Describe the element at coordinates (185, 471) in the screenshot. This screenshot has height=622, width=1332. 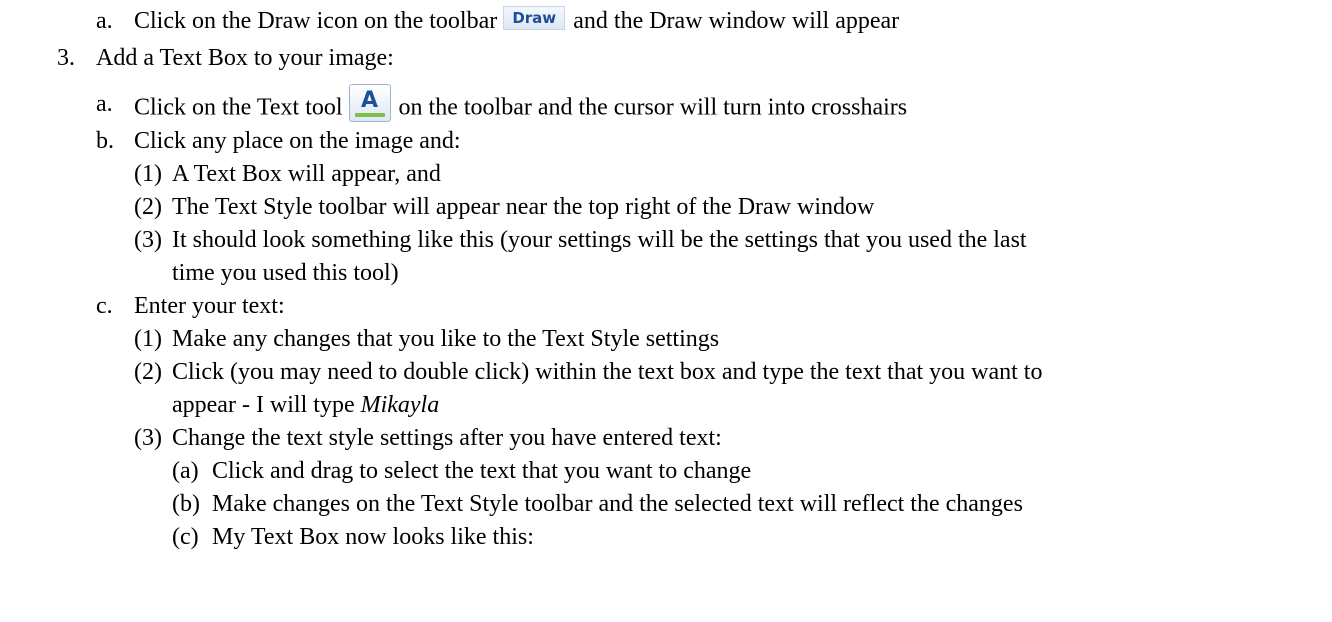
I see `list-marker: (a)` at that location.